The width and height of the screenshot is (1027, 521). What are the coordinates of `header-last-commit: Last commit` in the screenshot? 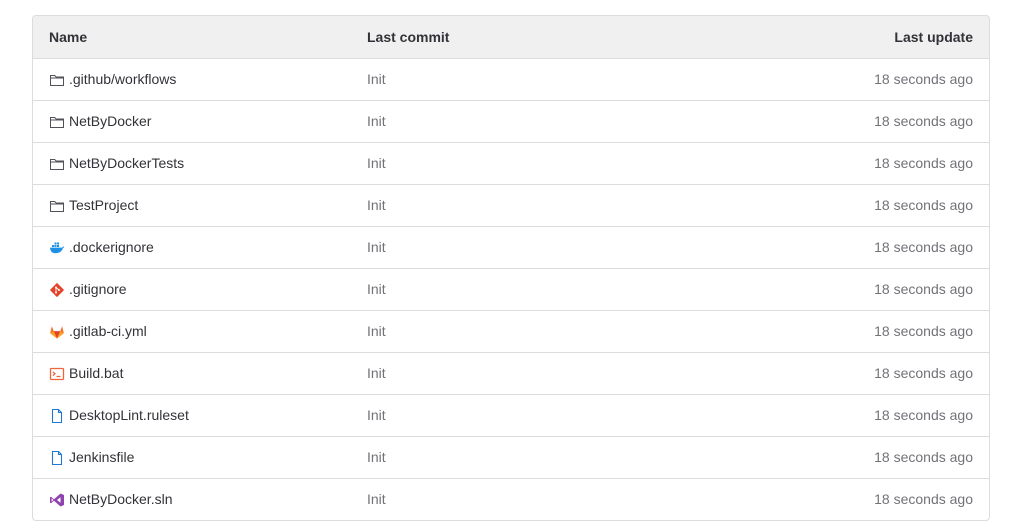 It's located at (408, 37).